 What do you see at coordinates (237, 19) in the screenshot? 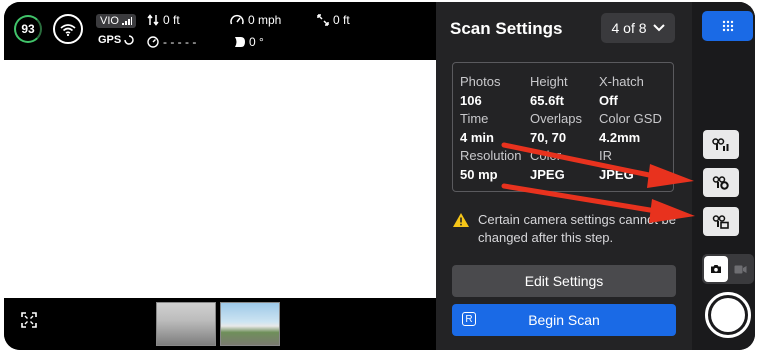
I see `speedometer-icon` at bounding box center [237, 19].